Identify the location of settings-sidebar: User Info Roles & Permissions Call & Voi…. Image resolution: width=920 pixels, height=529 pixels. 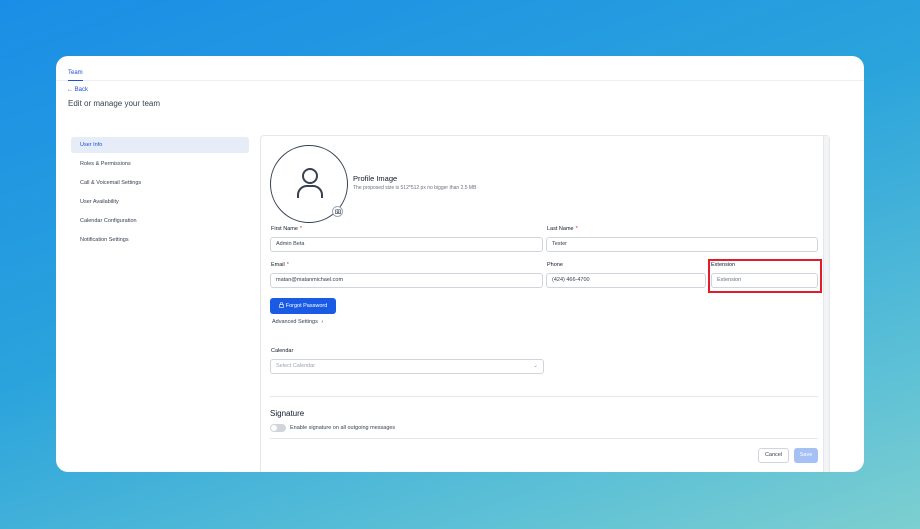
(160, 194).